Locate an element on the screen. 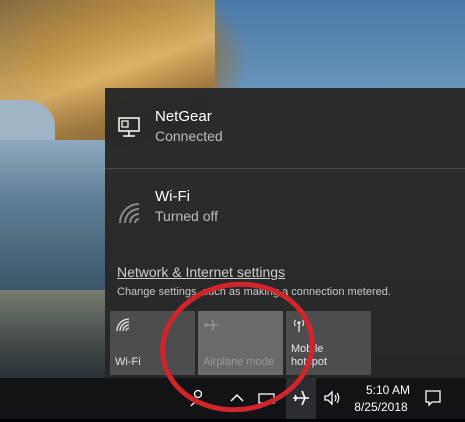  clock-time: 5:10 AM is located at coordinates (388, 390).